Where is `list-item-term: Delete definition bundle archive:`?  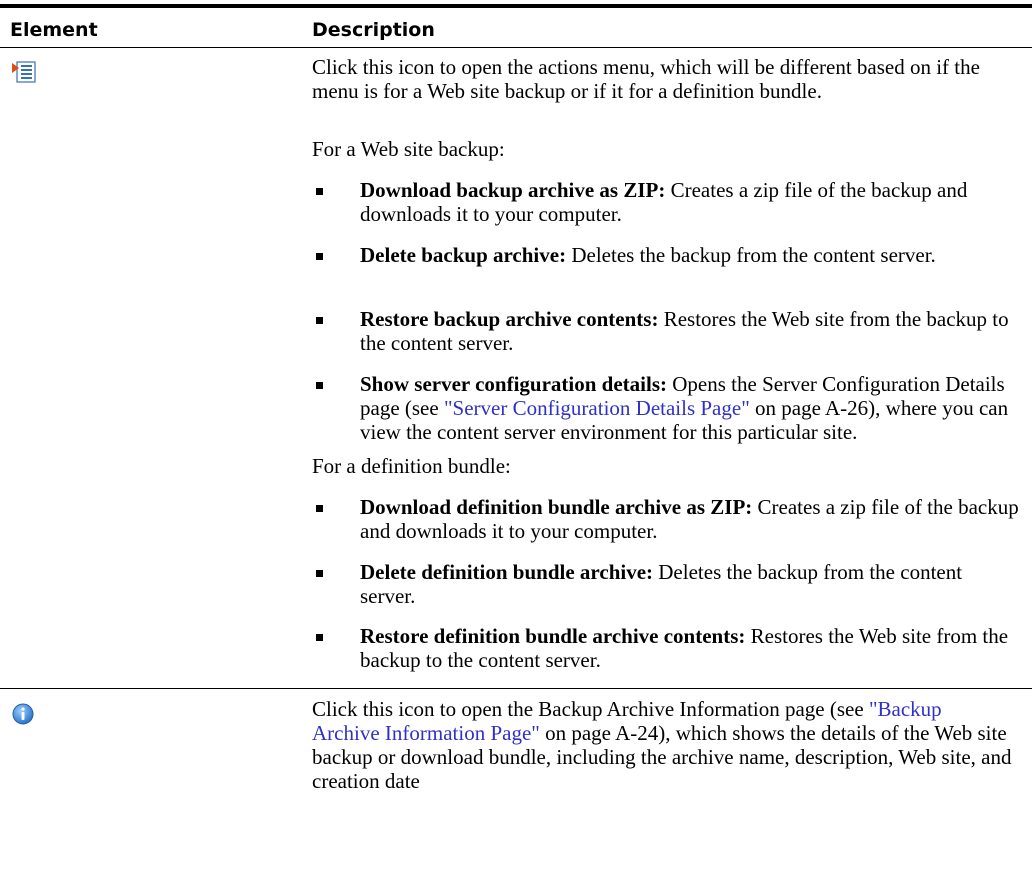
list-item-term: Delete definition bundle archive: is located at coordinates (507, 572).